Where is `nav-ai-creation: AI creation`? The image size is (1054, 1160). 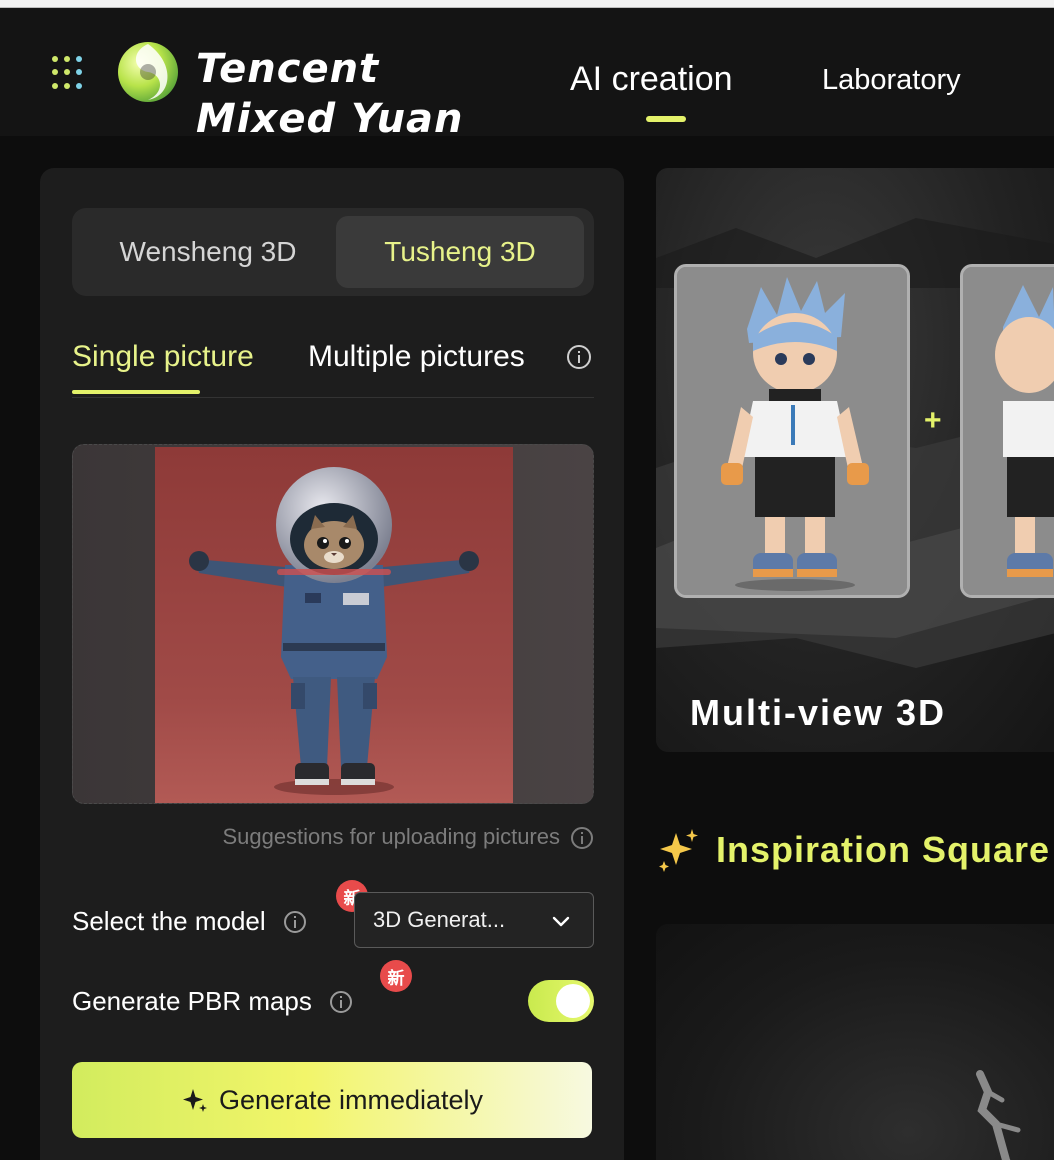 nav-ai-creation: AI creation is located at coordinates (651, 79).